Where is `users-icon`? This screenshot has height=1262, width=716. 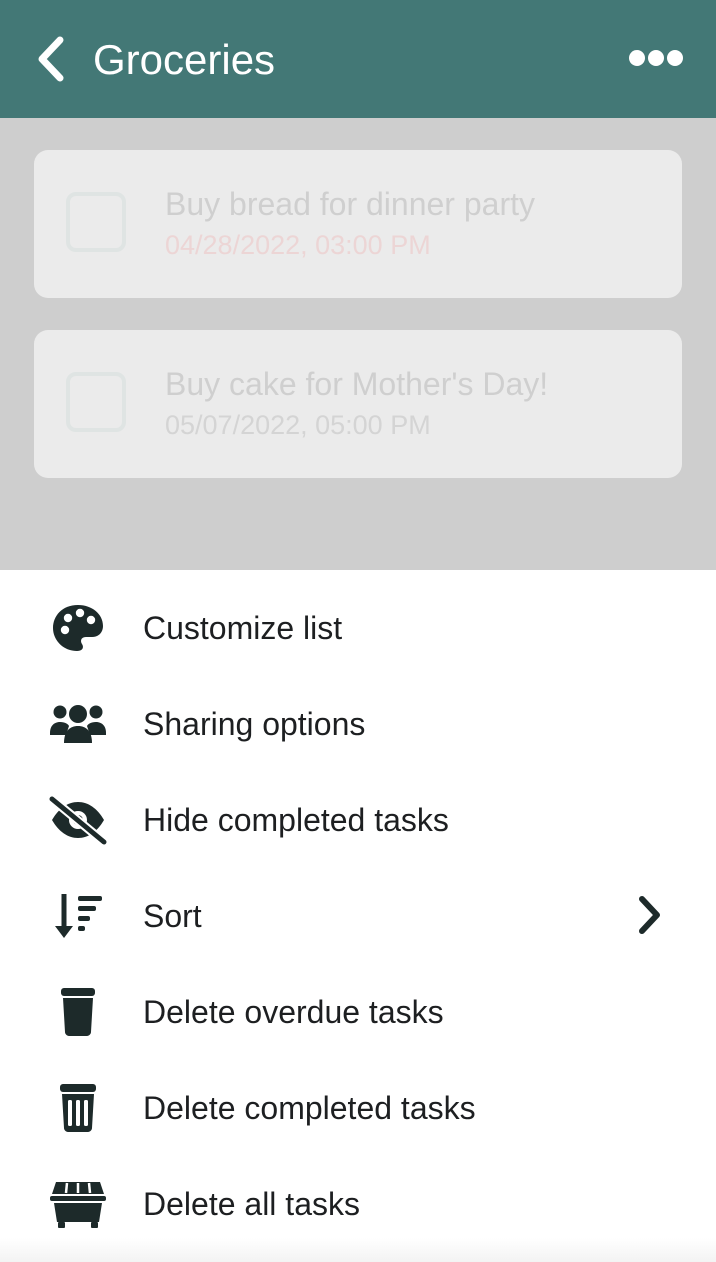 users-icon is located at coordinates (78, 724).